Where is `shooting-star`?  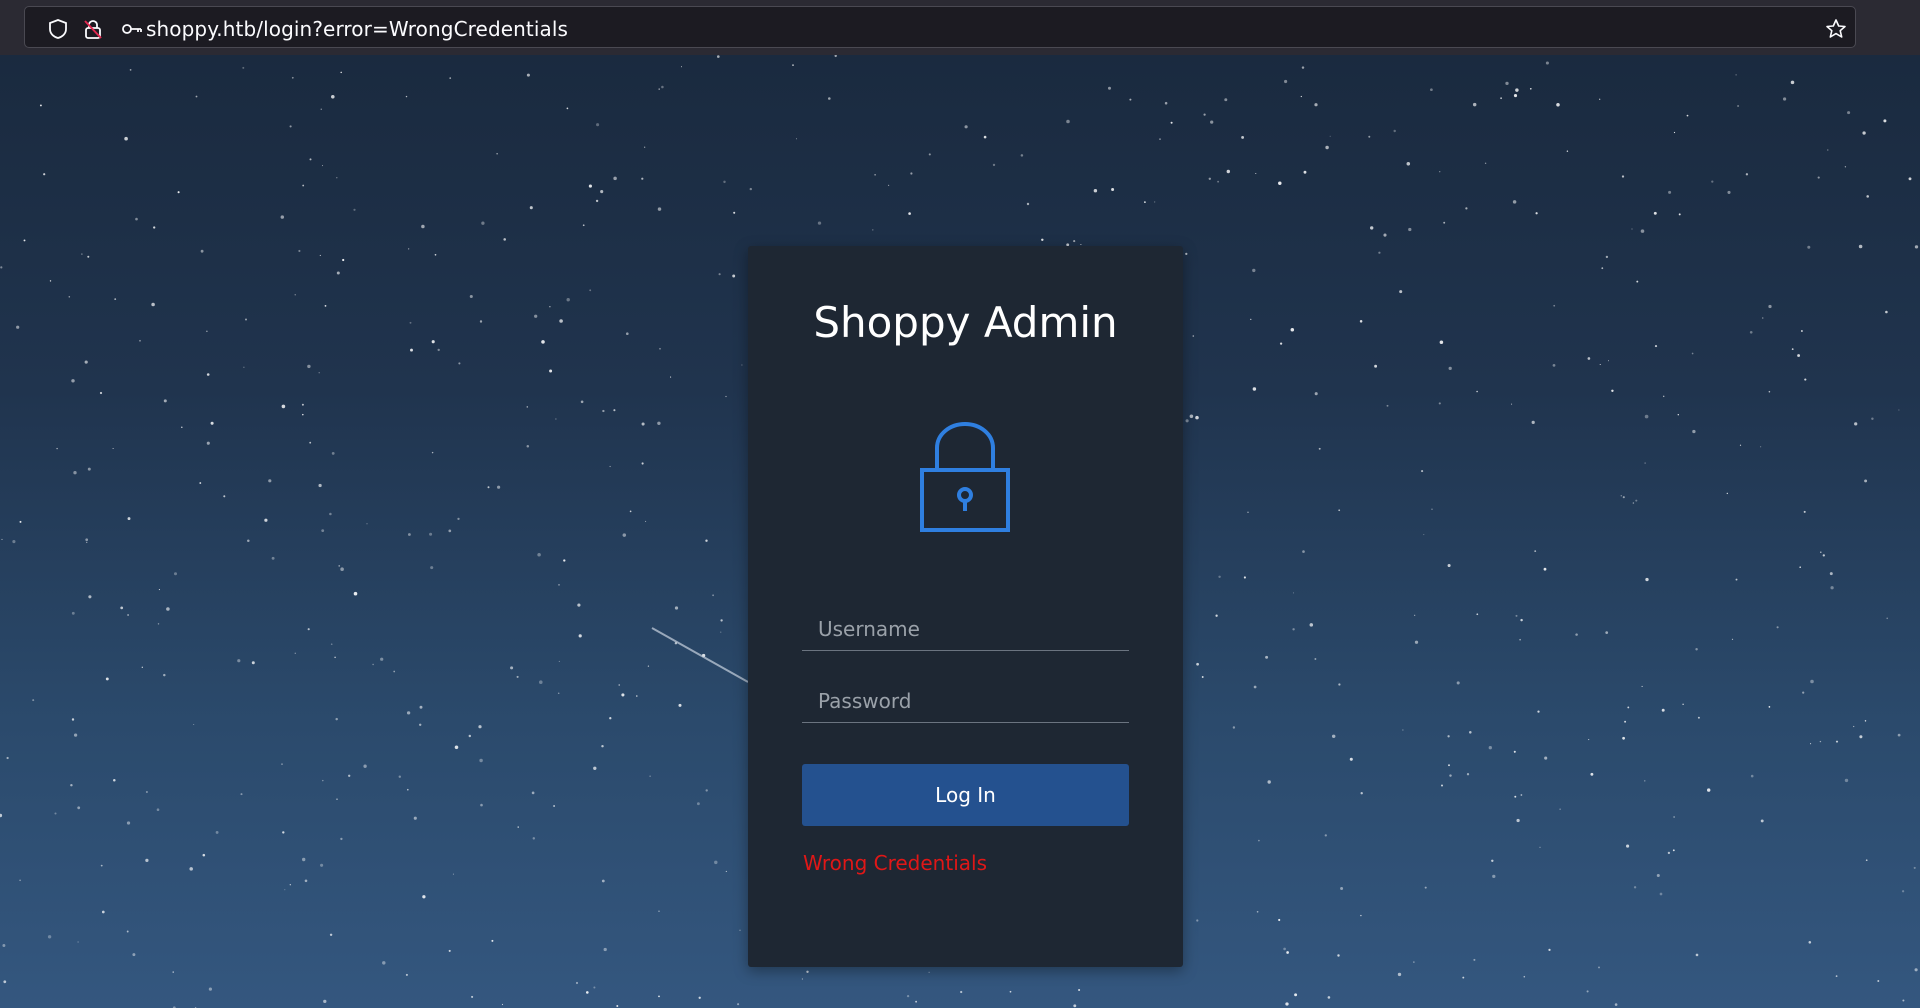 shooting-star is located at coordinates (700, 655).